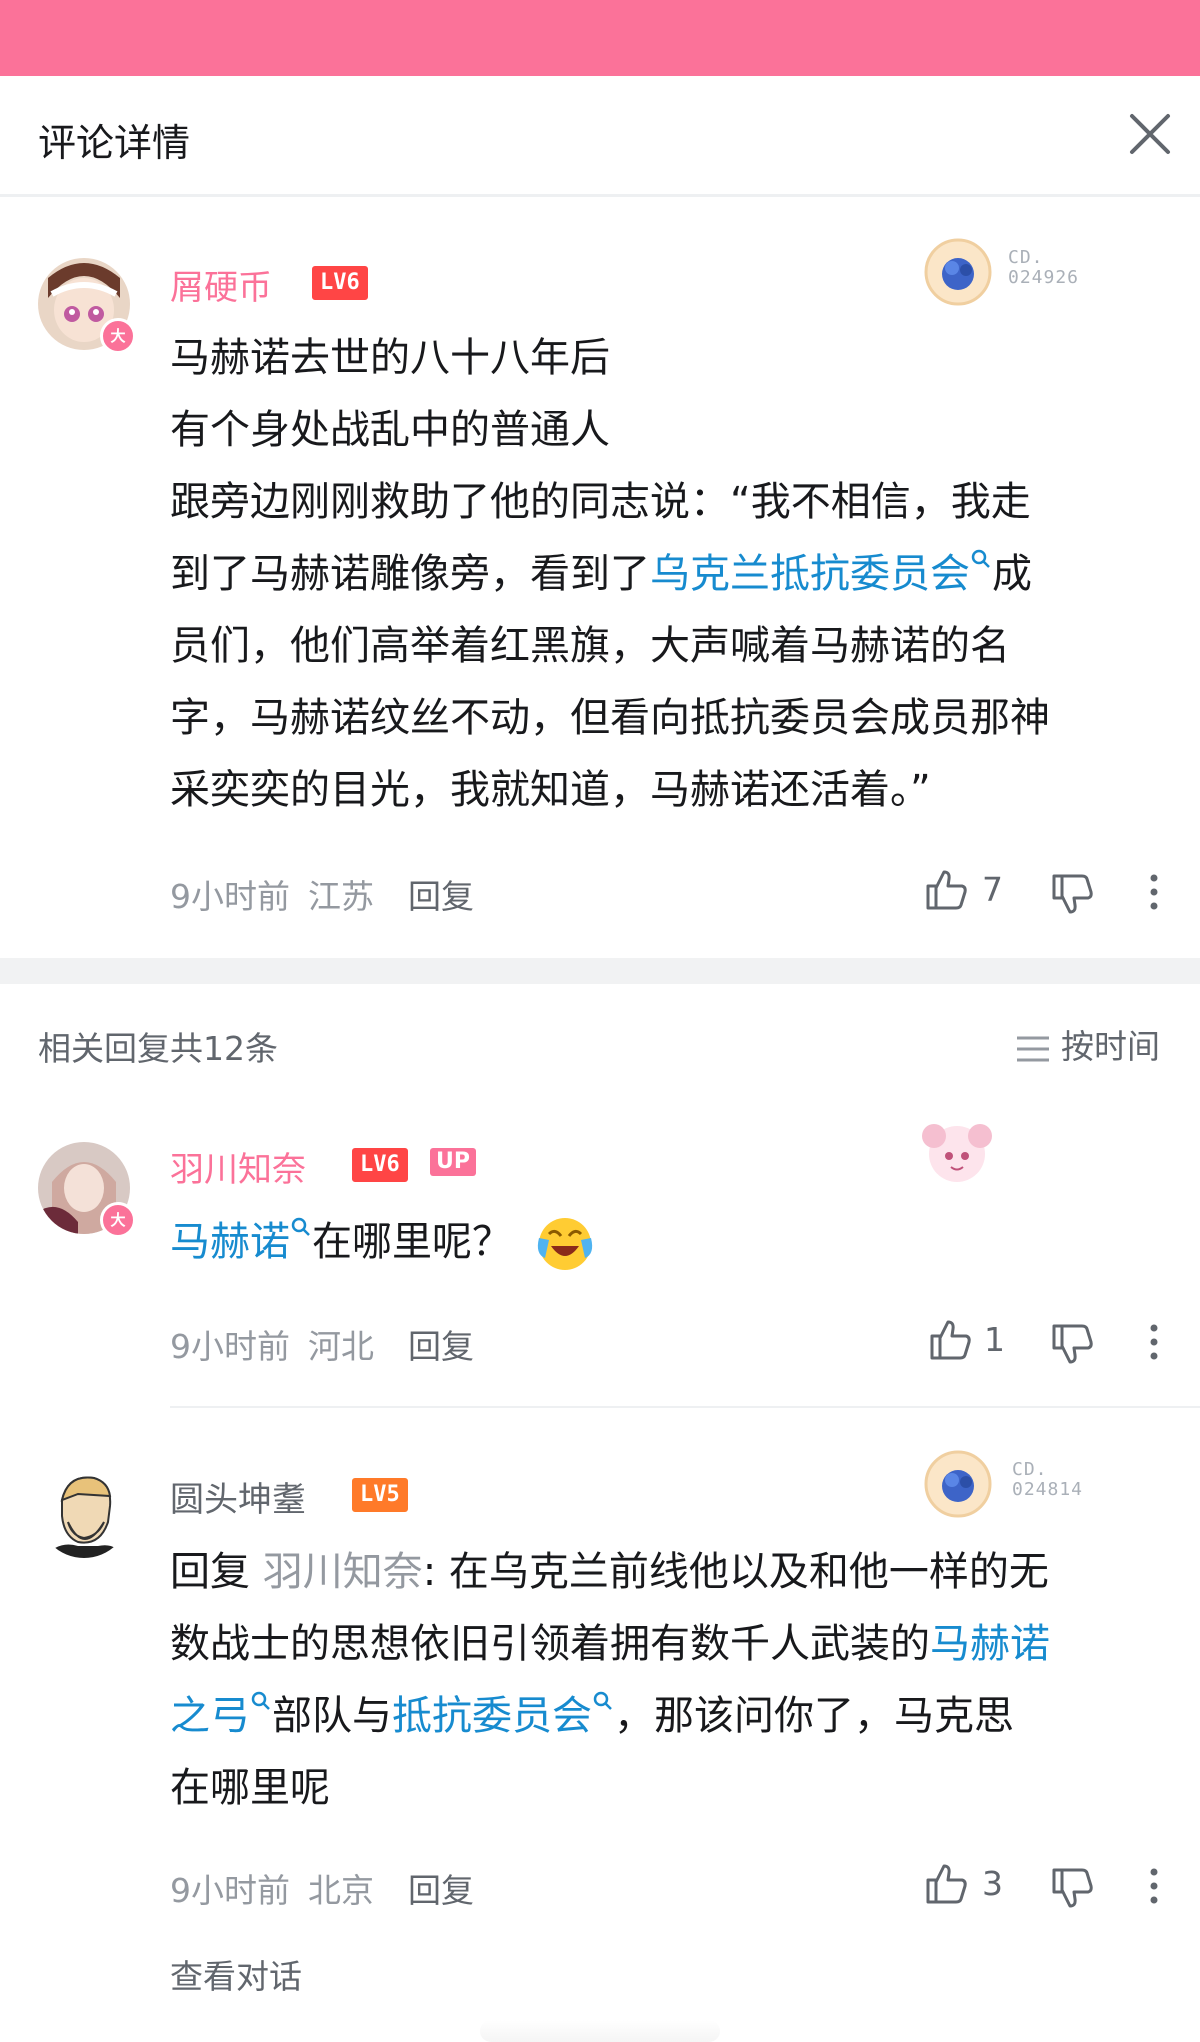 The height and width of the screenshot is (2042, 1200). Describe the element at coordinates (1033, 1048) in the screenshot. I see `sort-icon` at that location.